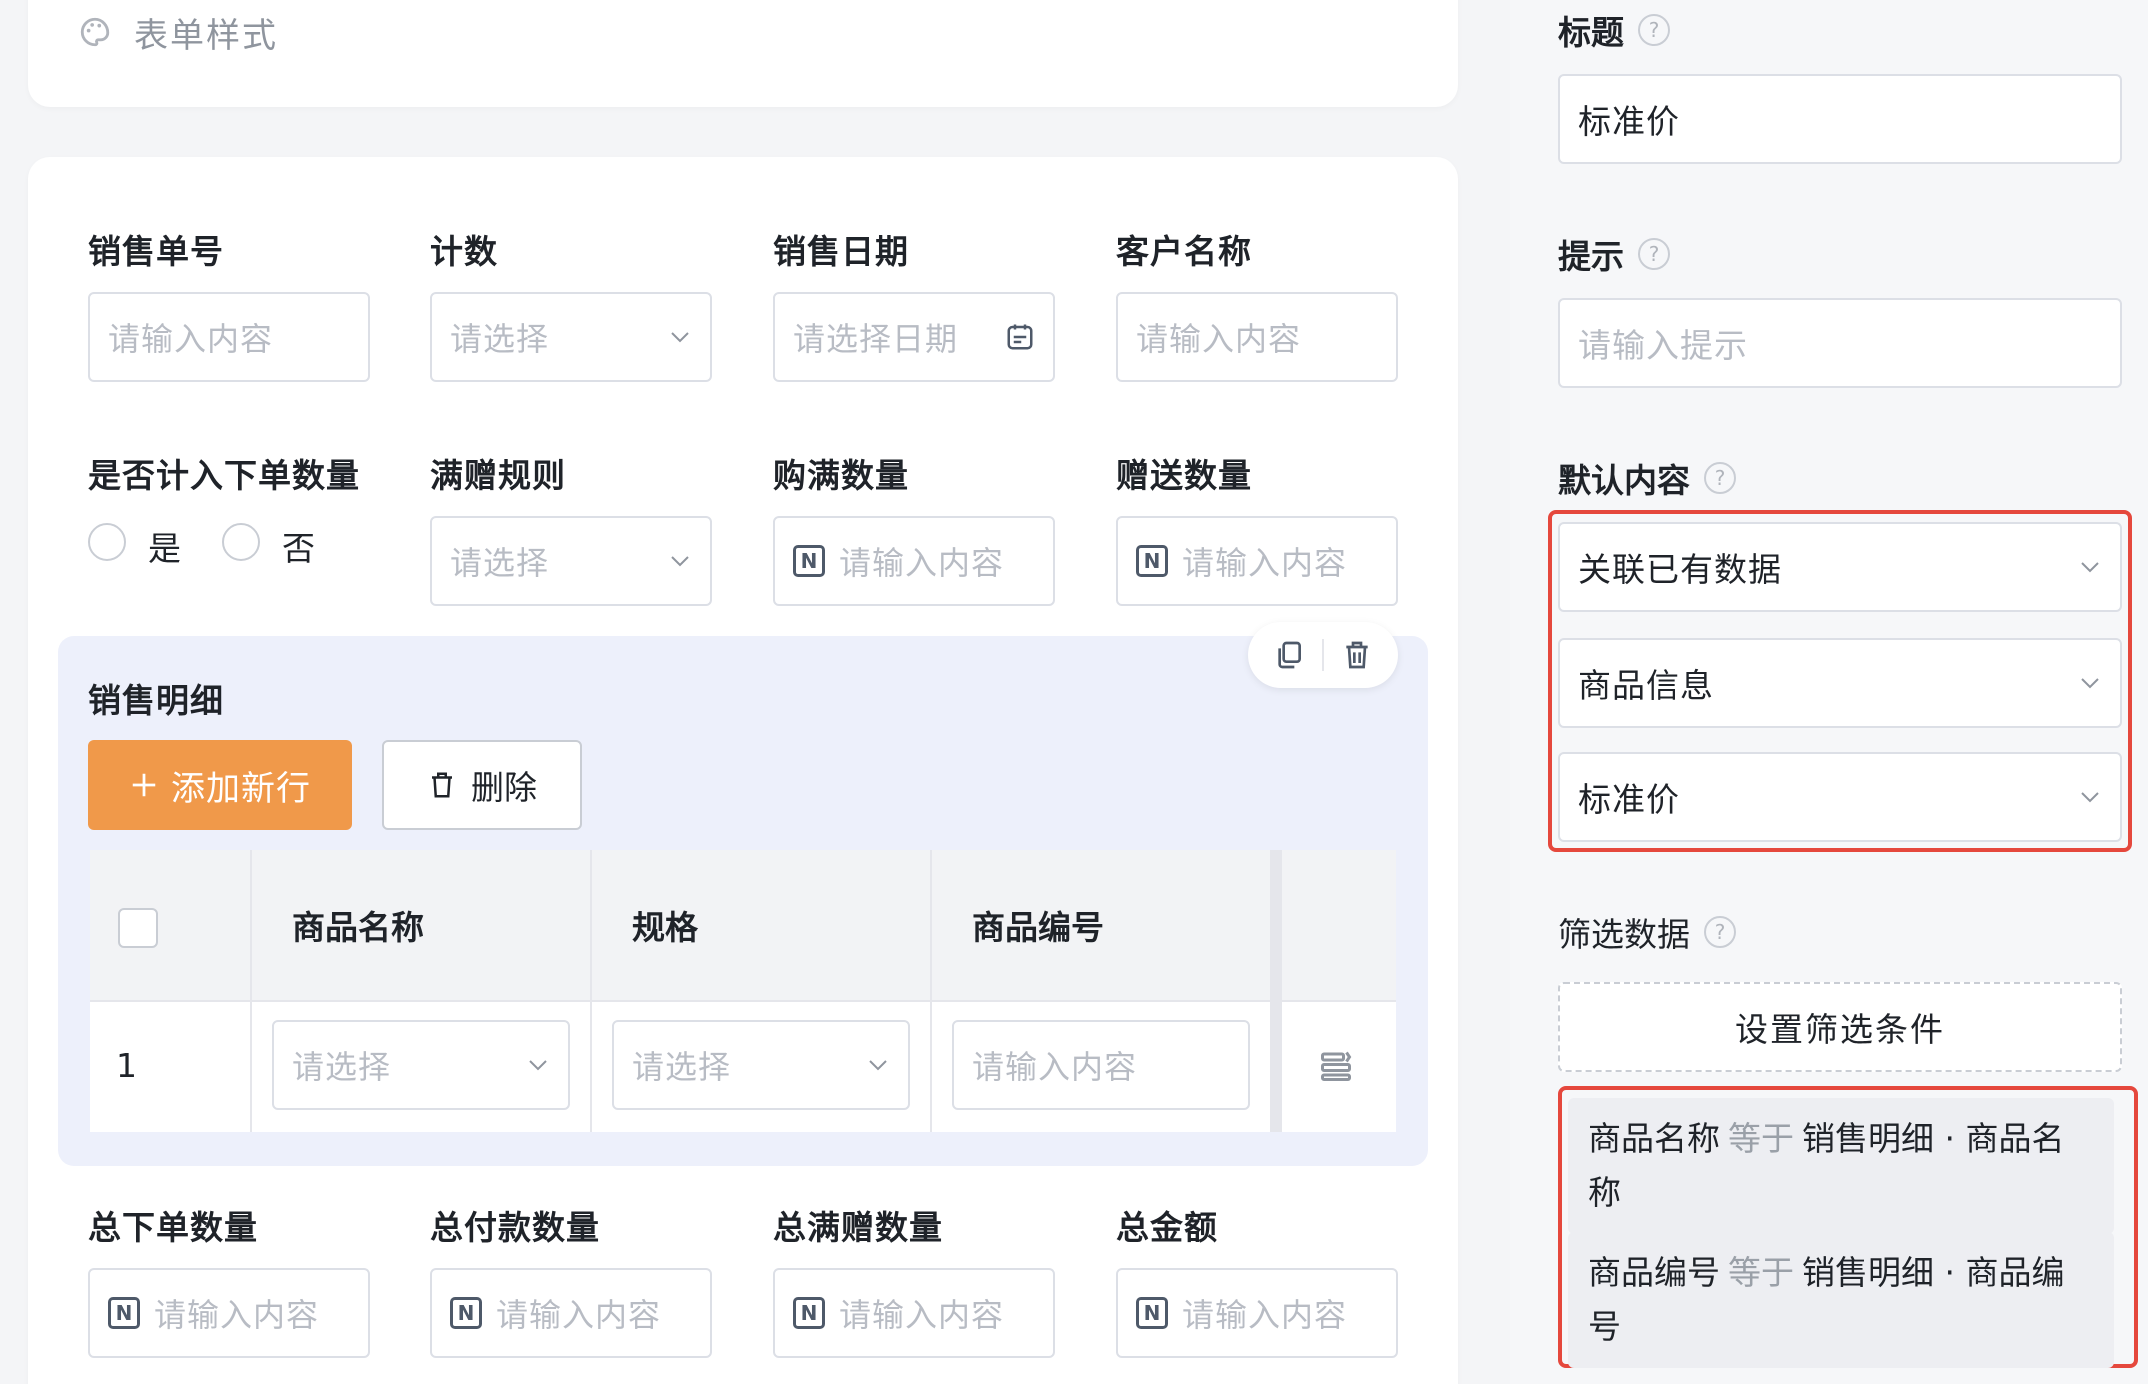 The image size is (2148, 1384). I want to click on total-gift-qty-input: N 请输入内容, so click(914, 1313).